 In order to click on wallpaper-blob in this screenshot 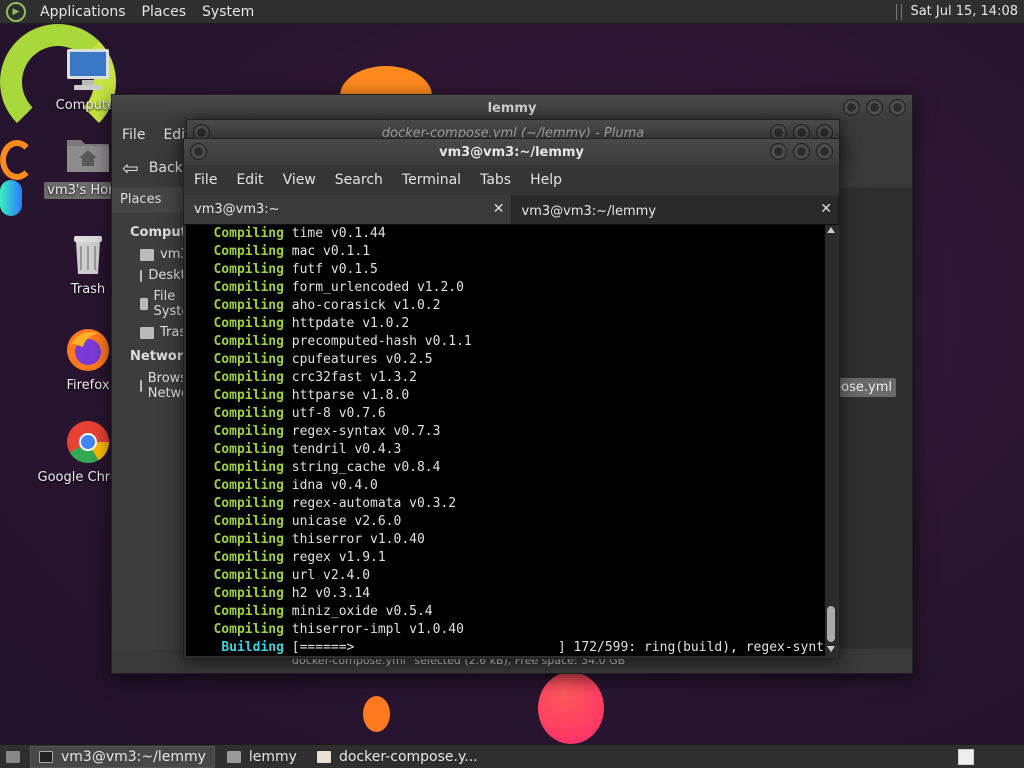, I will do `click(11, 198)`.